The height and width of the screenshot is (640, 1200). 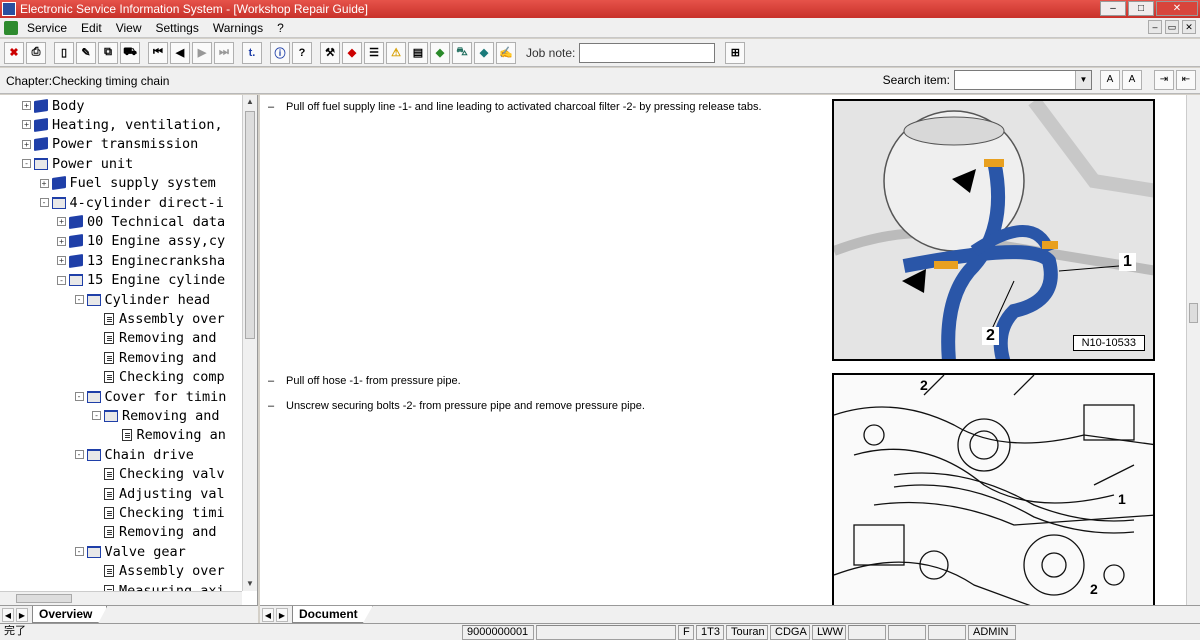 What do you see at coordinates (1110, 80) in the screenshot?
I see `search-forward-icon: A` at bounding box center [1110, 80].